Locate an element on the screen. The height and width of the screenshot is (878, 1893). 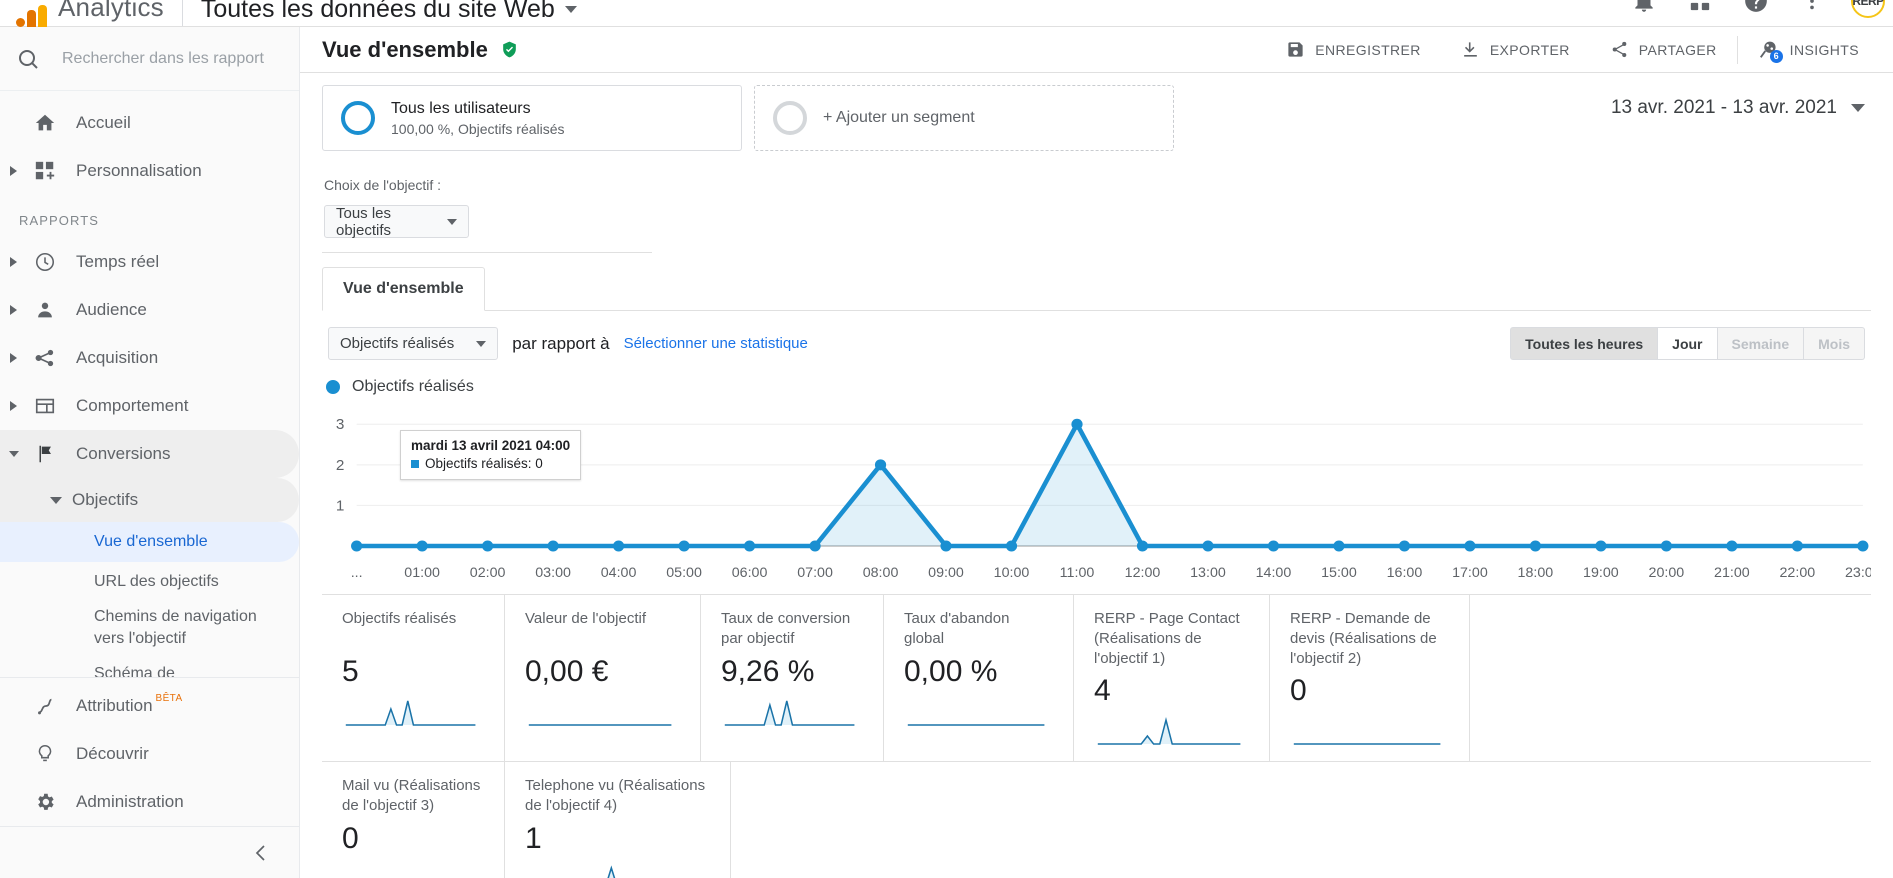
tooltip-row: Objectifs réalisés: 0 is located at coordinates (490, 463).